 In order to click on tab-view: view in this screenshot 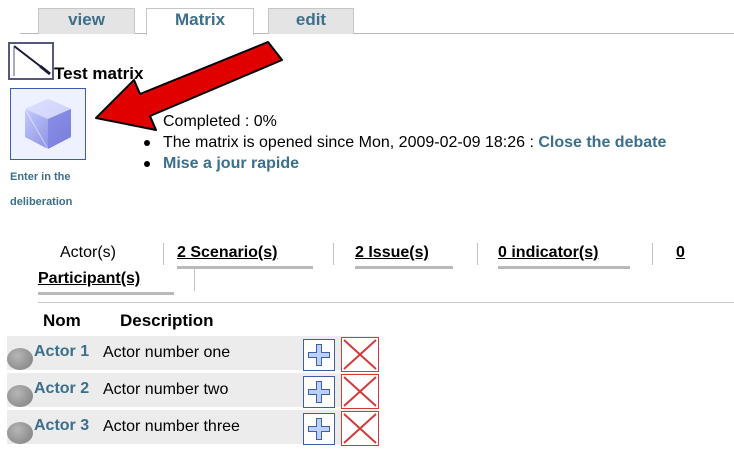, I will do `click(86, 21)`.